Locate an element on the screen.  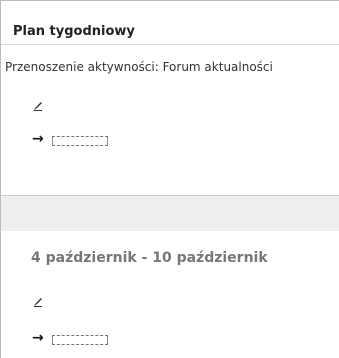
week-heading: 4 październik - 10 październik is located at coordinates (149, 258).